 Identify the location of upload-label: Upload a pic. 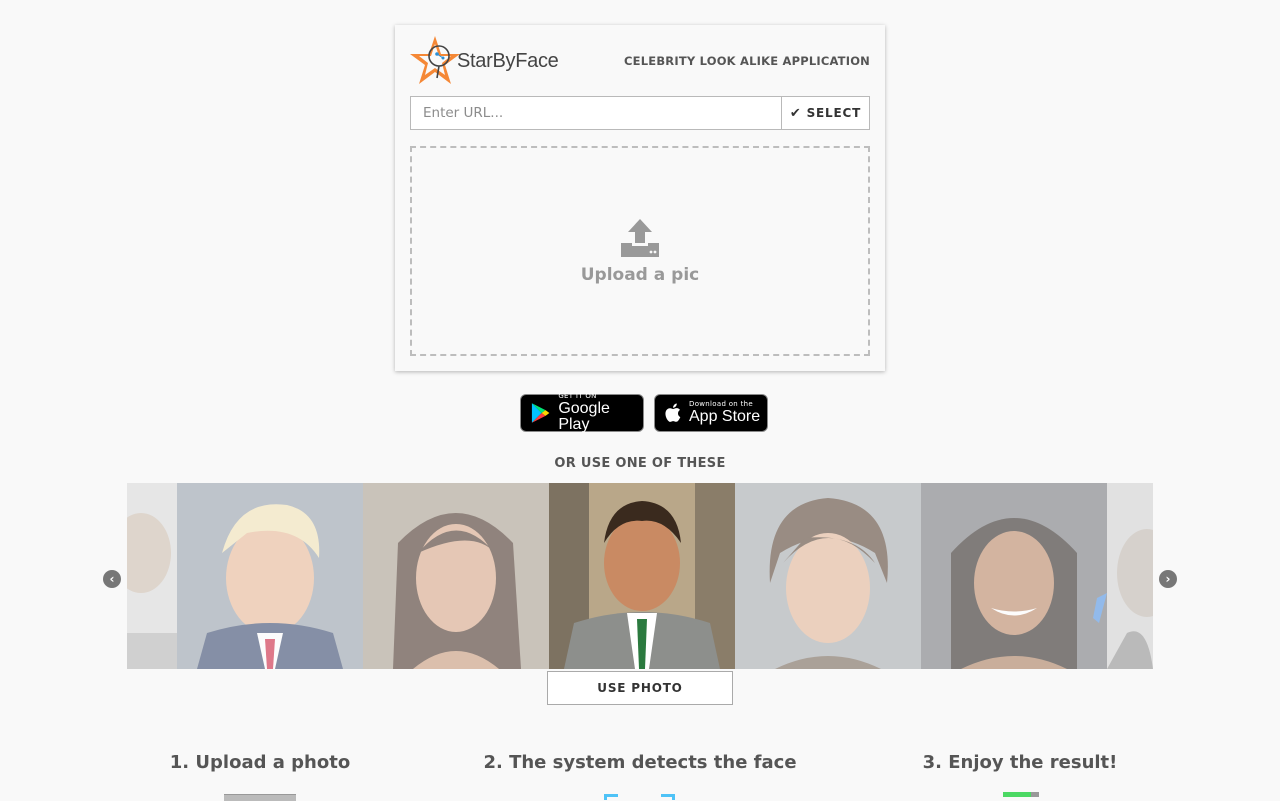
(640, 275).